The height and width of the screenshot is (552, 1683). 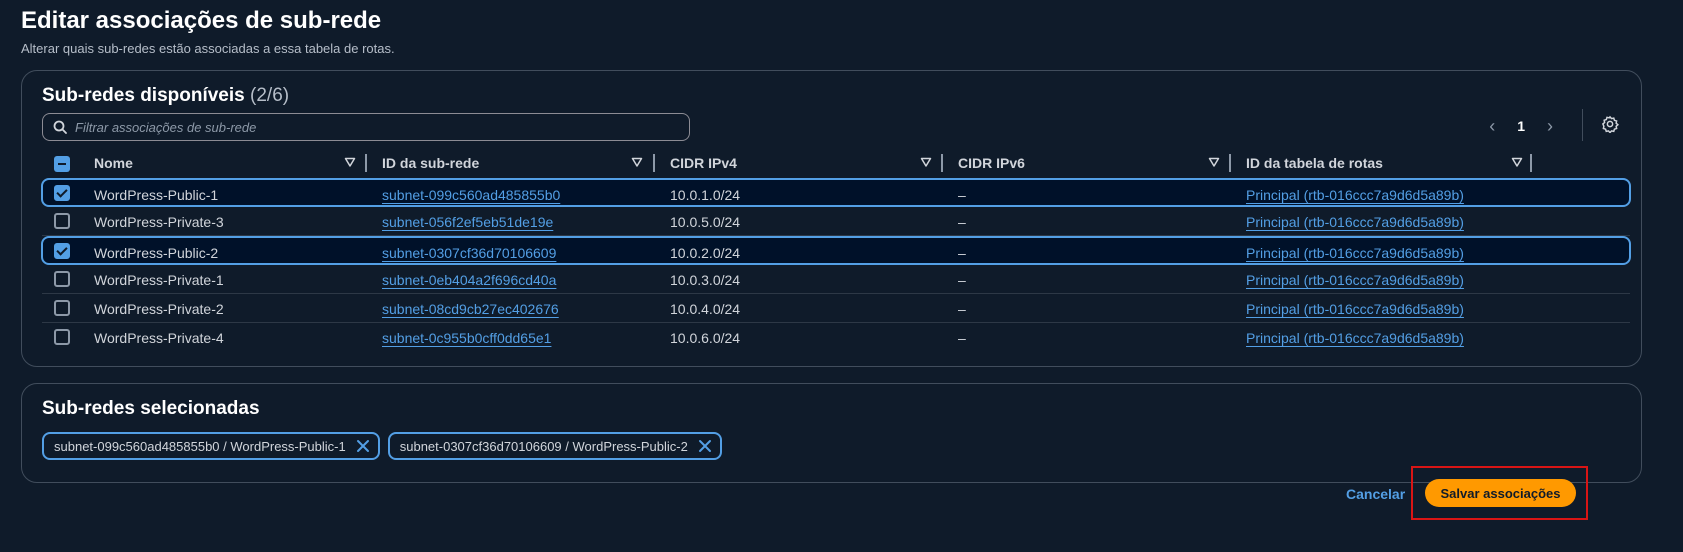 I want to click on subnet-id-link: subnet-0307cf36d70106609, so click(x=469, y=252).